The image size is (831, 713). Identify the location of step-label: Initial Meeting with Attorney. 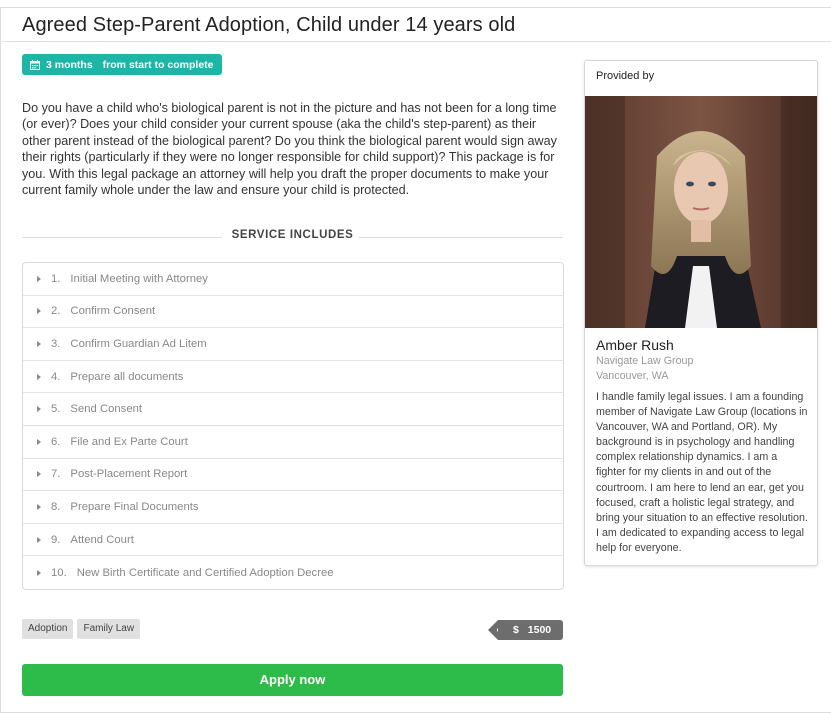
(139, 278).